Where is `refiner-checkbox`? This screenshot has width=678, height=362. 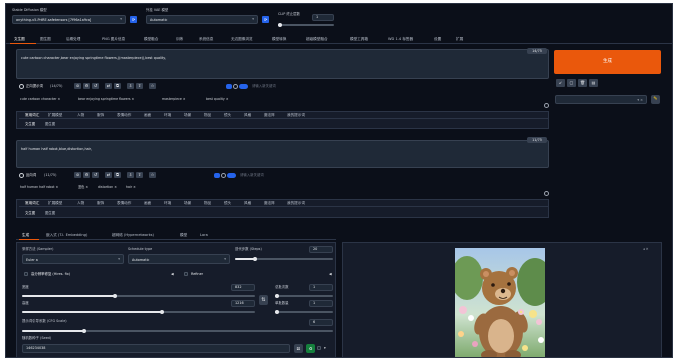 refiner-checkbox is located at coordinates (186, 274).